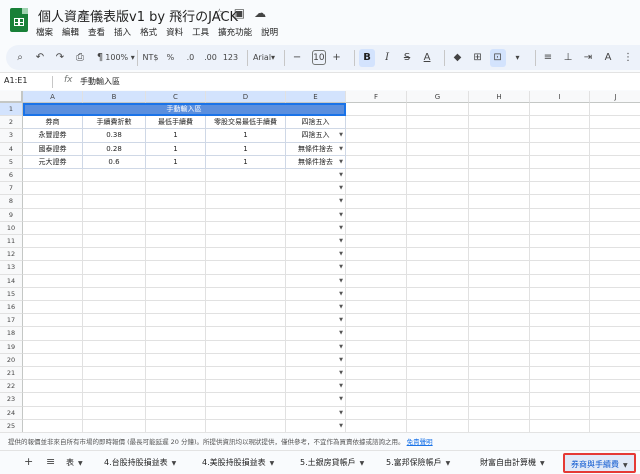 This screenshot has height=474, width=640. I want to click on row-header: 13, so click(11, 268).